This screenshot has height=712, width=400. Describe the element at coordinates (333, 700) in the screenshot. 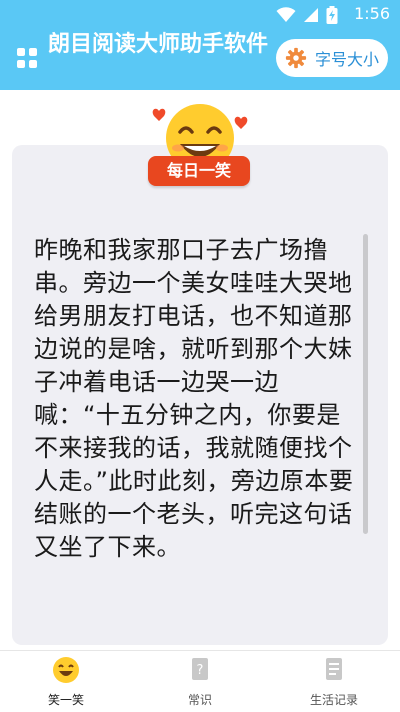

I see `nav-label-shenghuojilu: 生活记录` at that location.